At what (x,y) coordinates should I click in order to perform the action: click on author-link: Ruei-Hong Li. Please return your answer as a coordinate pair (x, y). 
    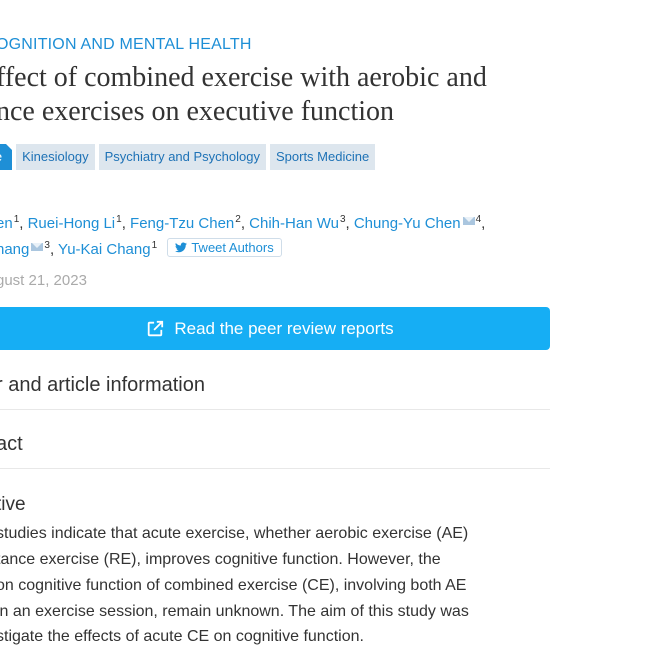
    Looking at the image, I should click on (72, 223).